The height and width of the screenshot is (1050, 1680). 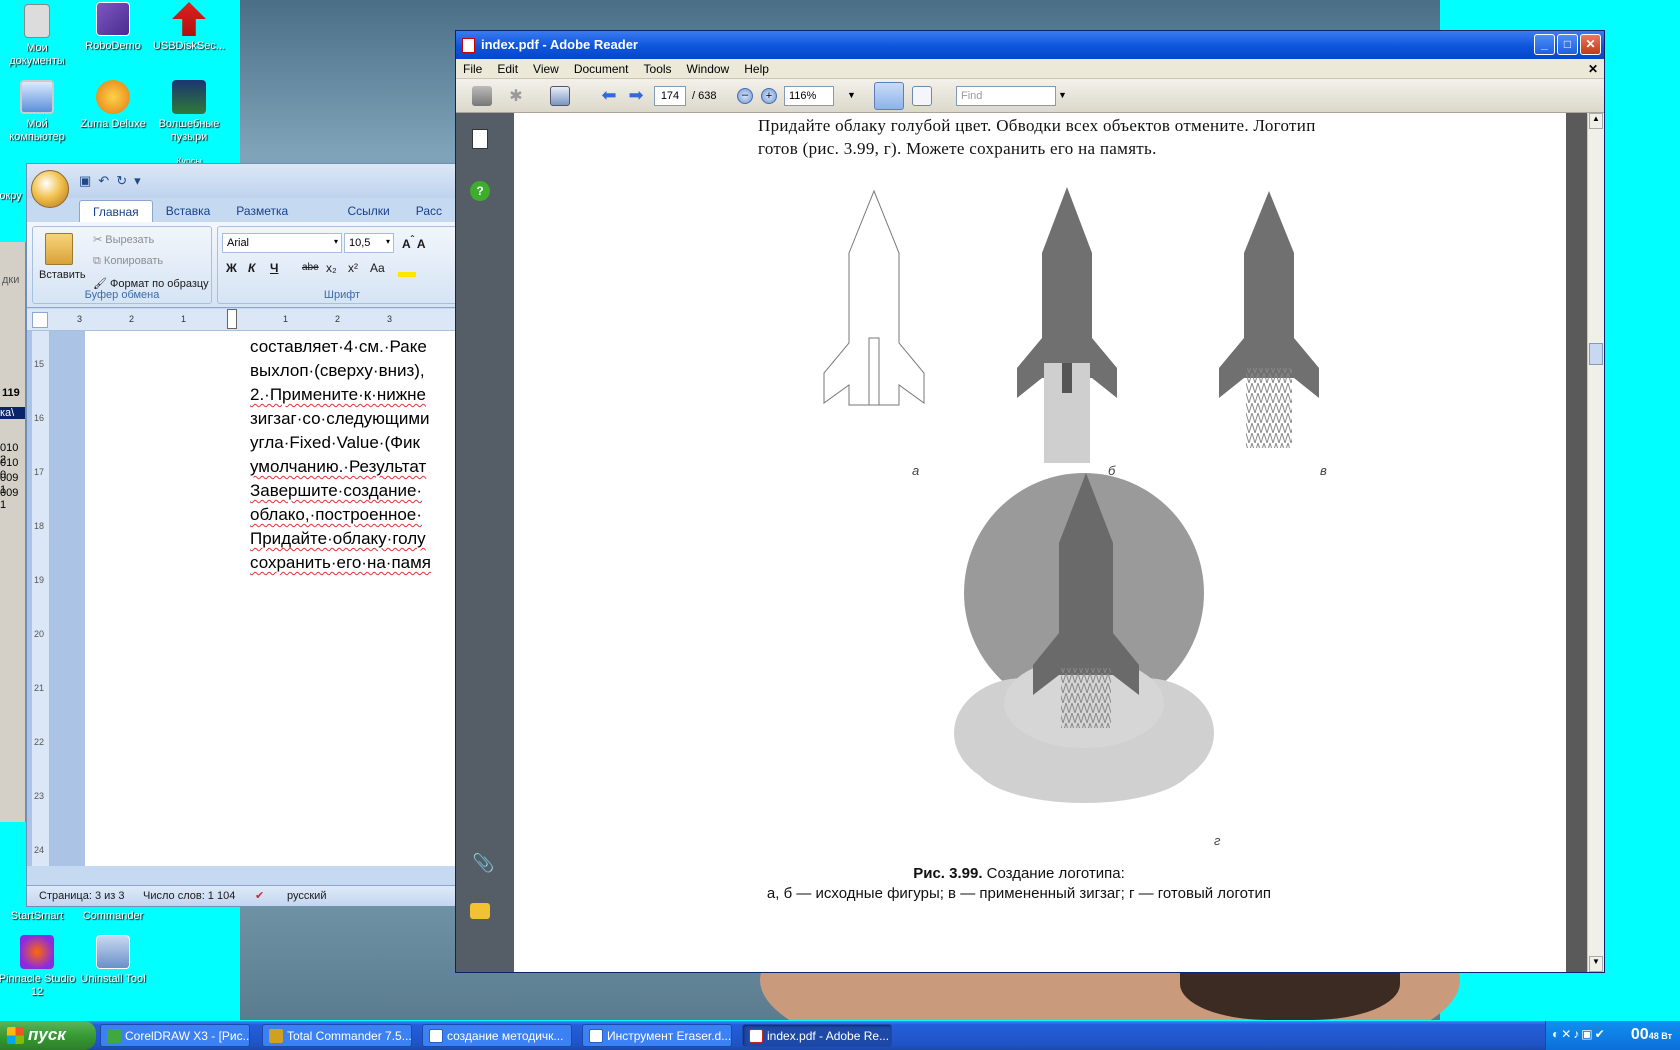 What do you see at coordinates (38, 967) in the screenshot?
I see `desktop-icon-pinnacle: Pinnacle Studio 12` at bounding box center [38, 967].